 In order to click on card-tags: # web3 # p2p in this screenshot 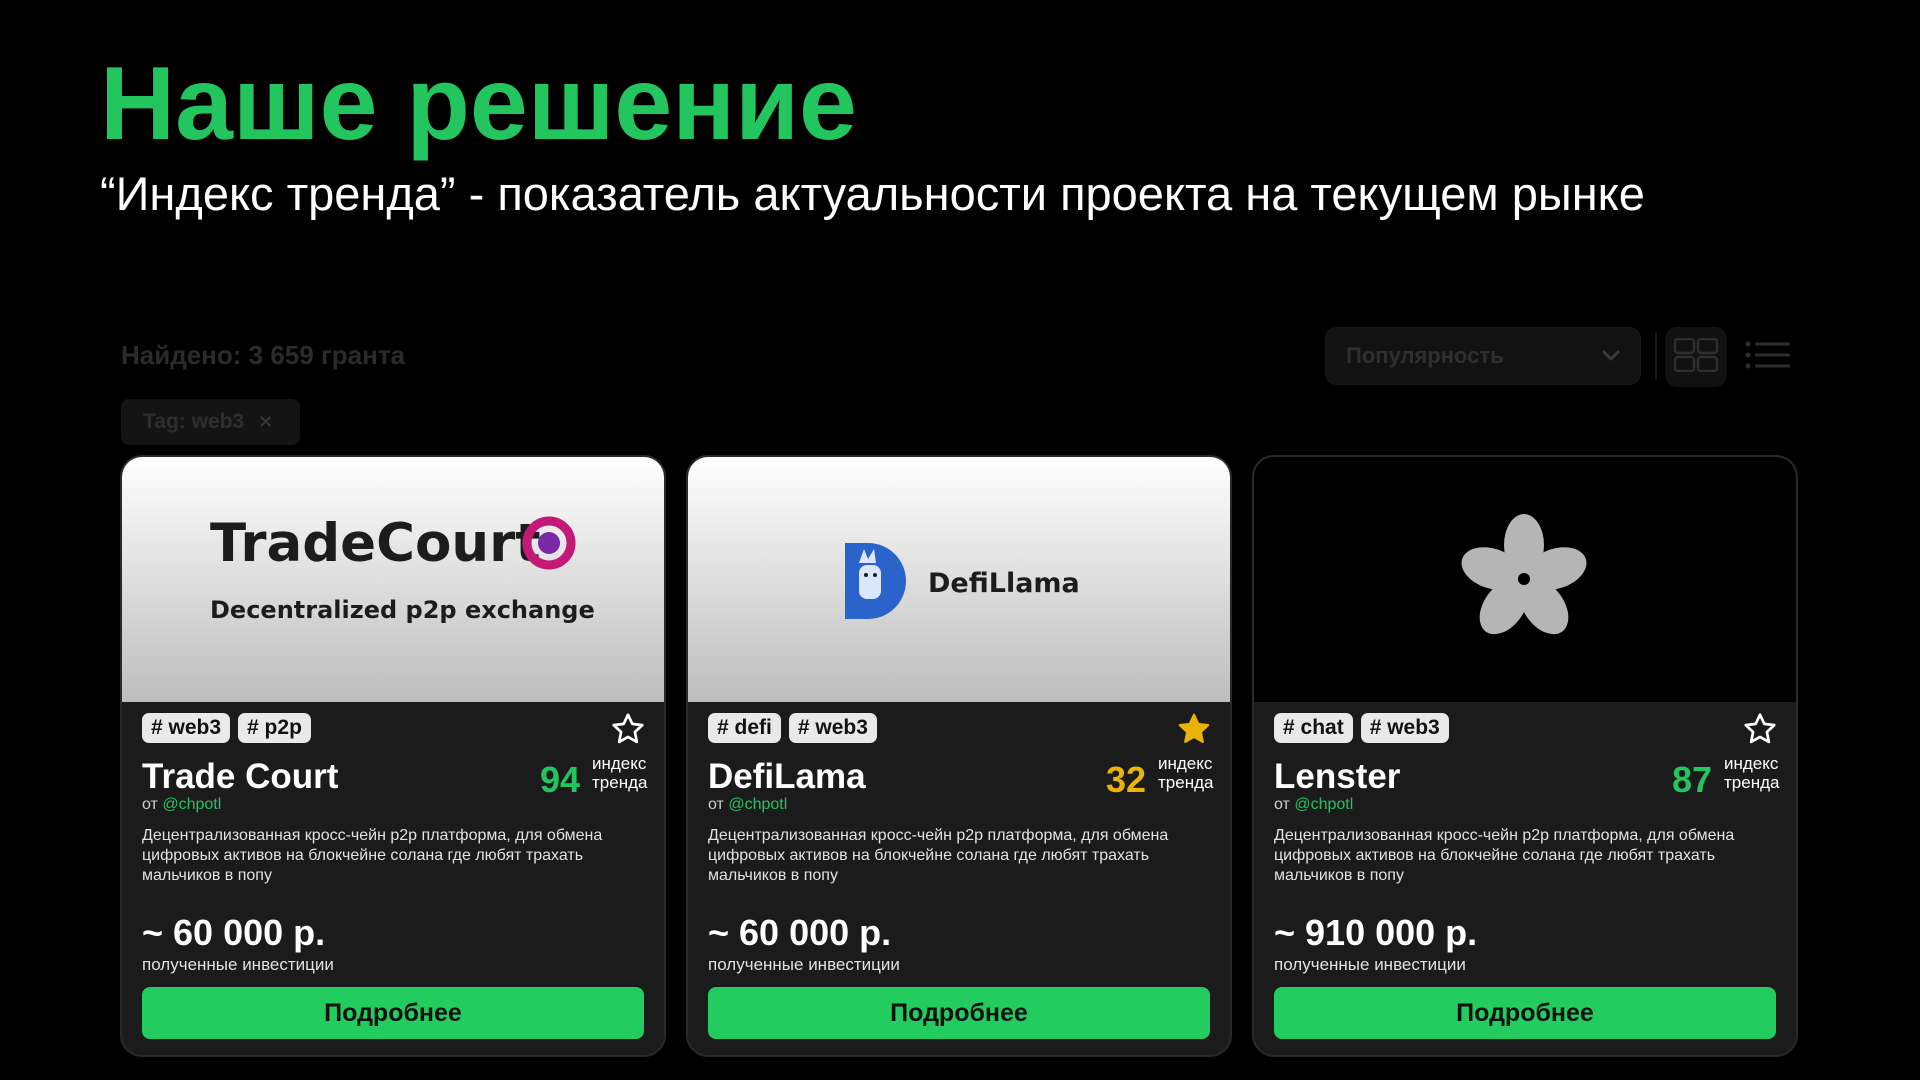, I will do `click(226, 728)`.